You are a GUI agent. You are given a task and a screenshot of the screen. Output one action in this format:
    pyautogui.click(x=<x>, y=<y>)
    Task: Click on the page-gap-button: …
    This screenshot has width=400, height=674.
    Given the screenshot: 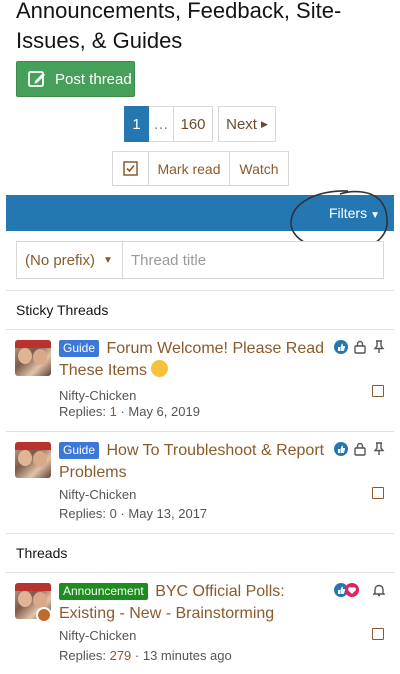 What is the action you would take?
    pyautogui.click(x=161, y=124)
    